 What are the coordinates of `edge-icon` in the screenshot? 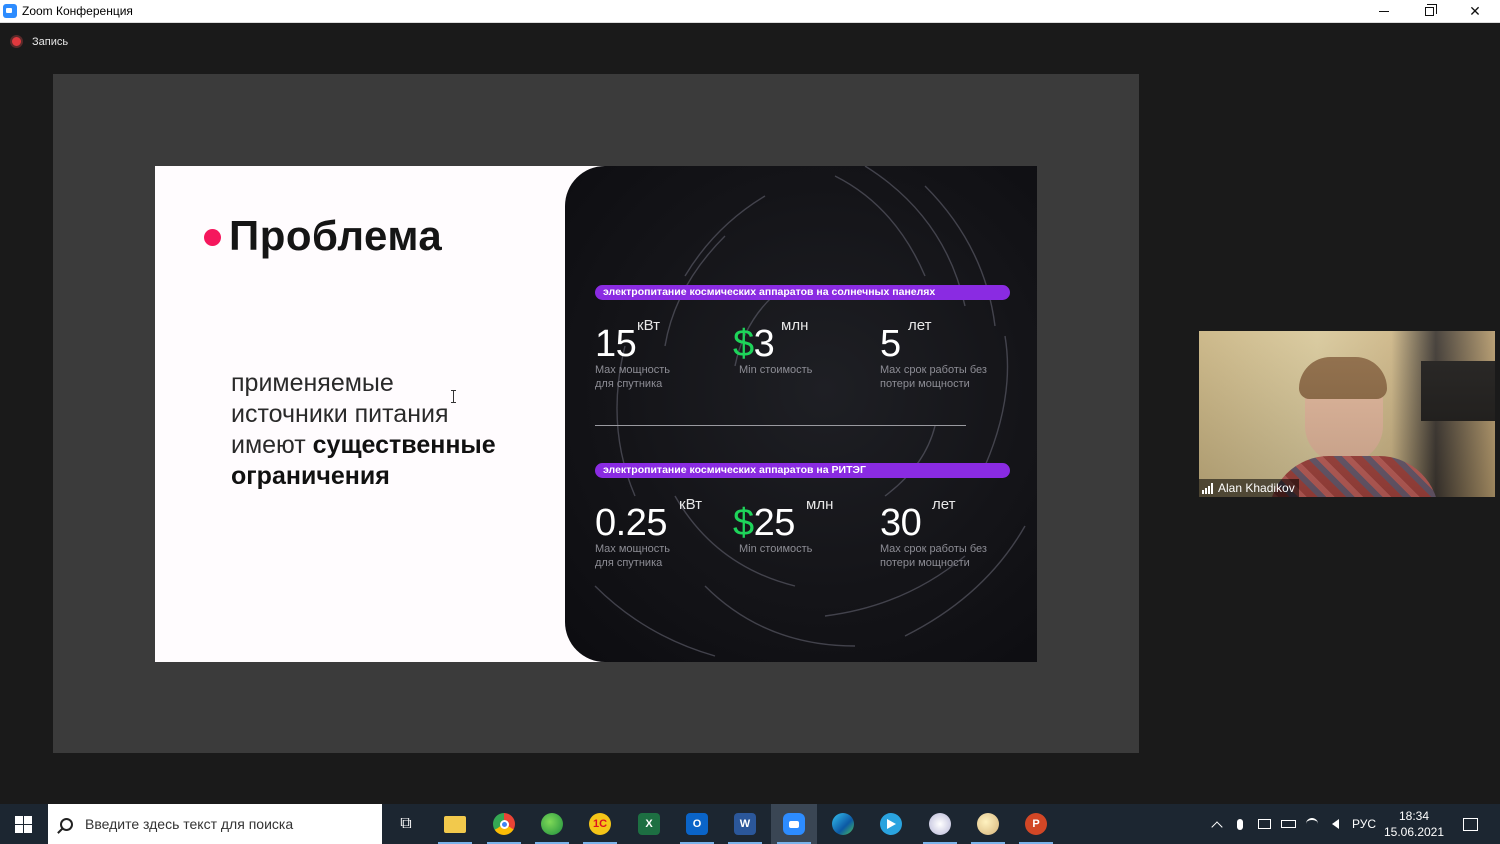 It's located at (843, 824).